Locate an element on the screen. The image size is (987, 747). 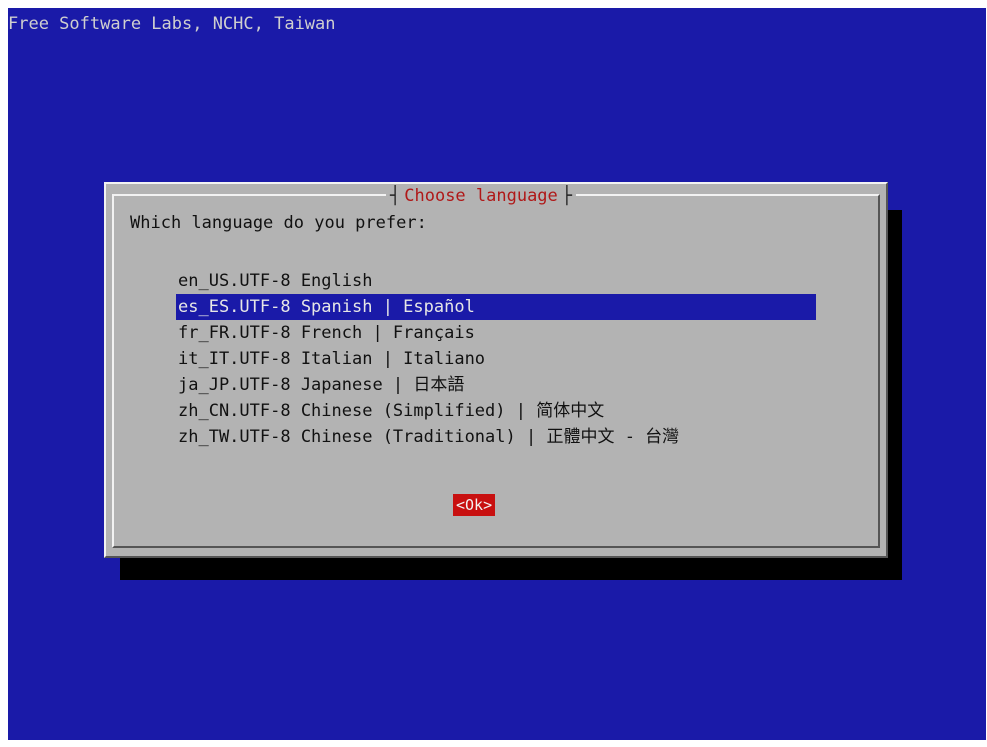
language-option-es-es: es_ES.UTF-8 Spanish | Español is located at coordinates (496, 307).